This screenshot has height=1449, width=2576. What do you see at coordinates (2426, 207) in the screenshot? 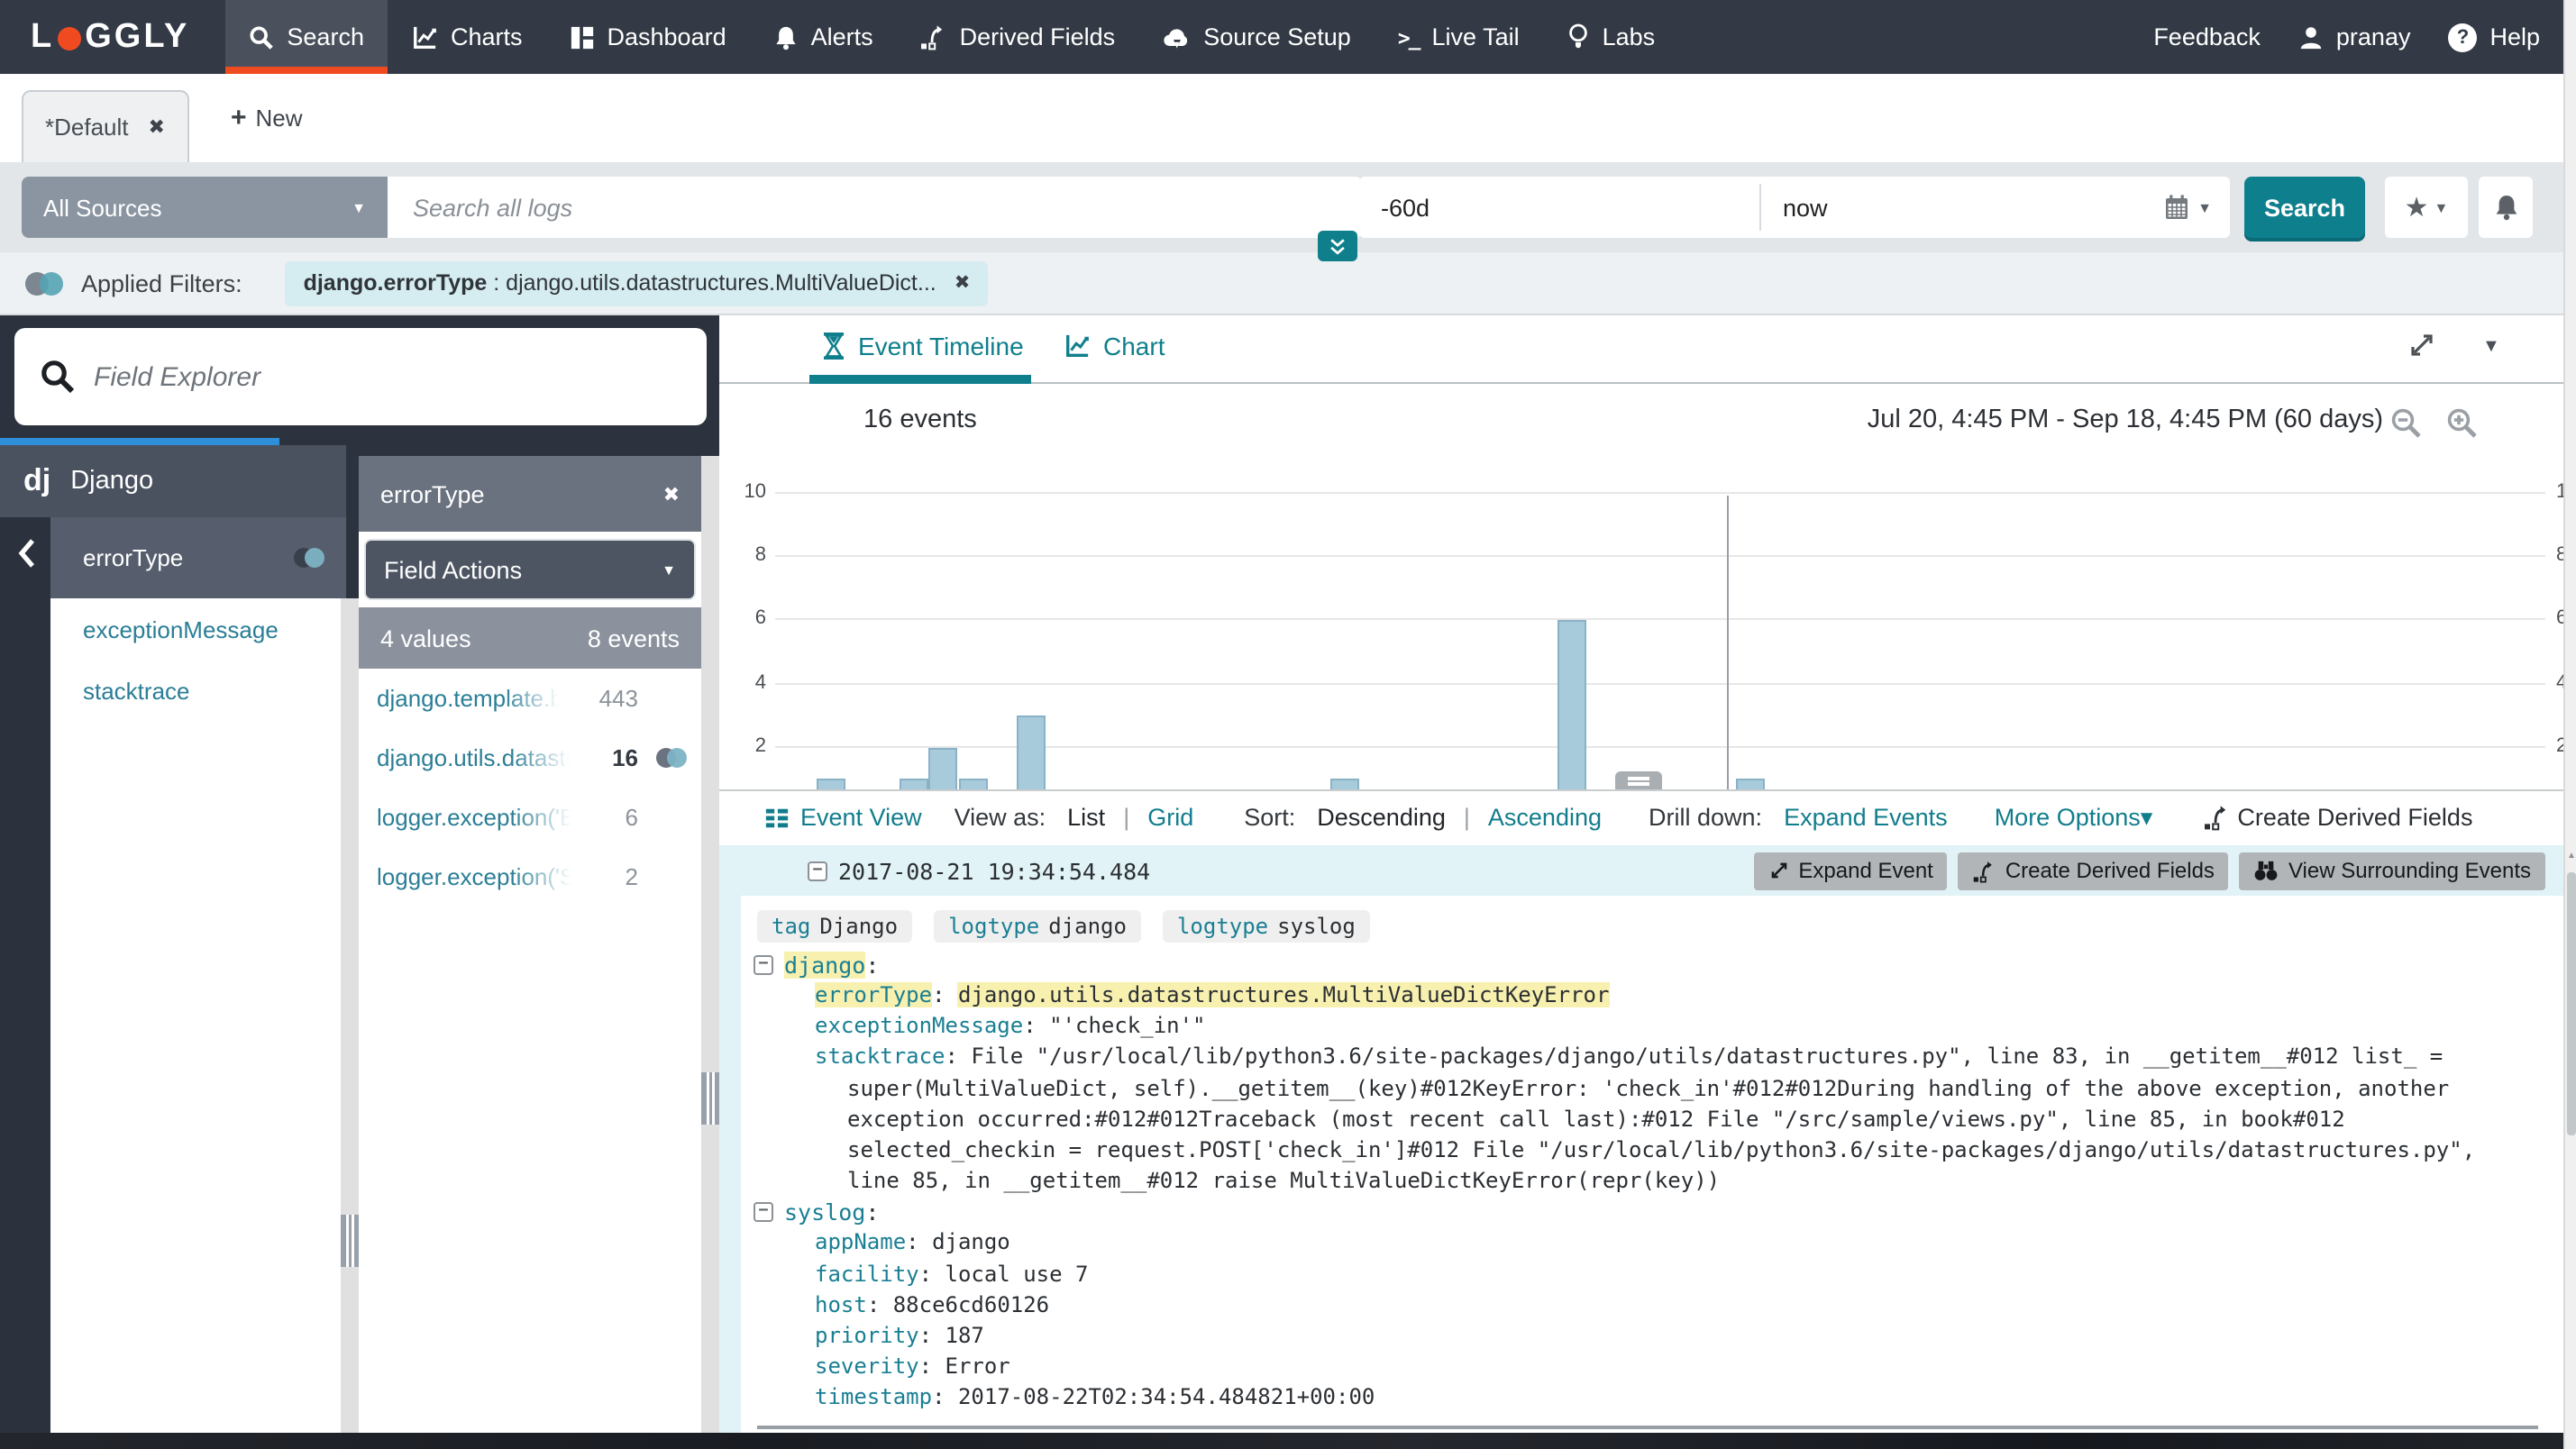
I see `saved-searches-button: ★ ▼` at bounding box center [2426, 207].